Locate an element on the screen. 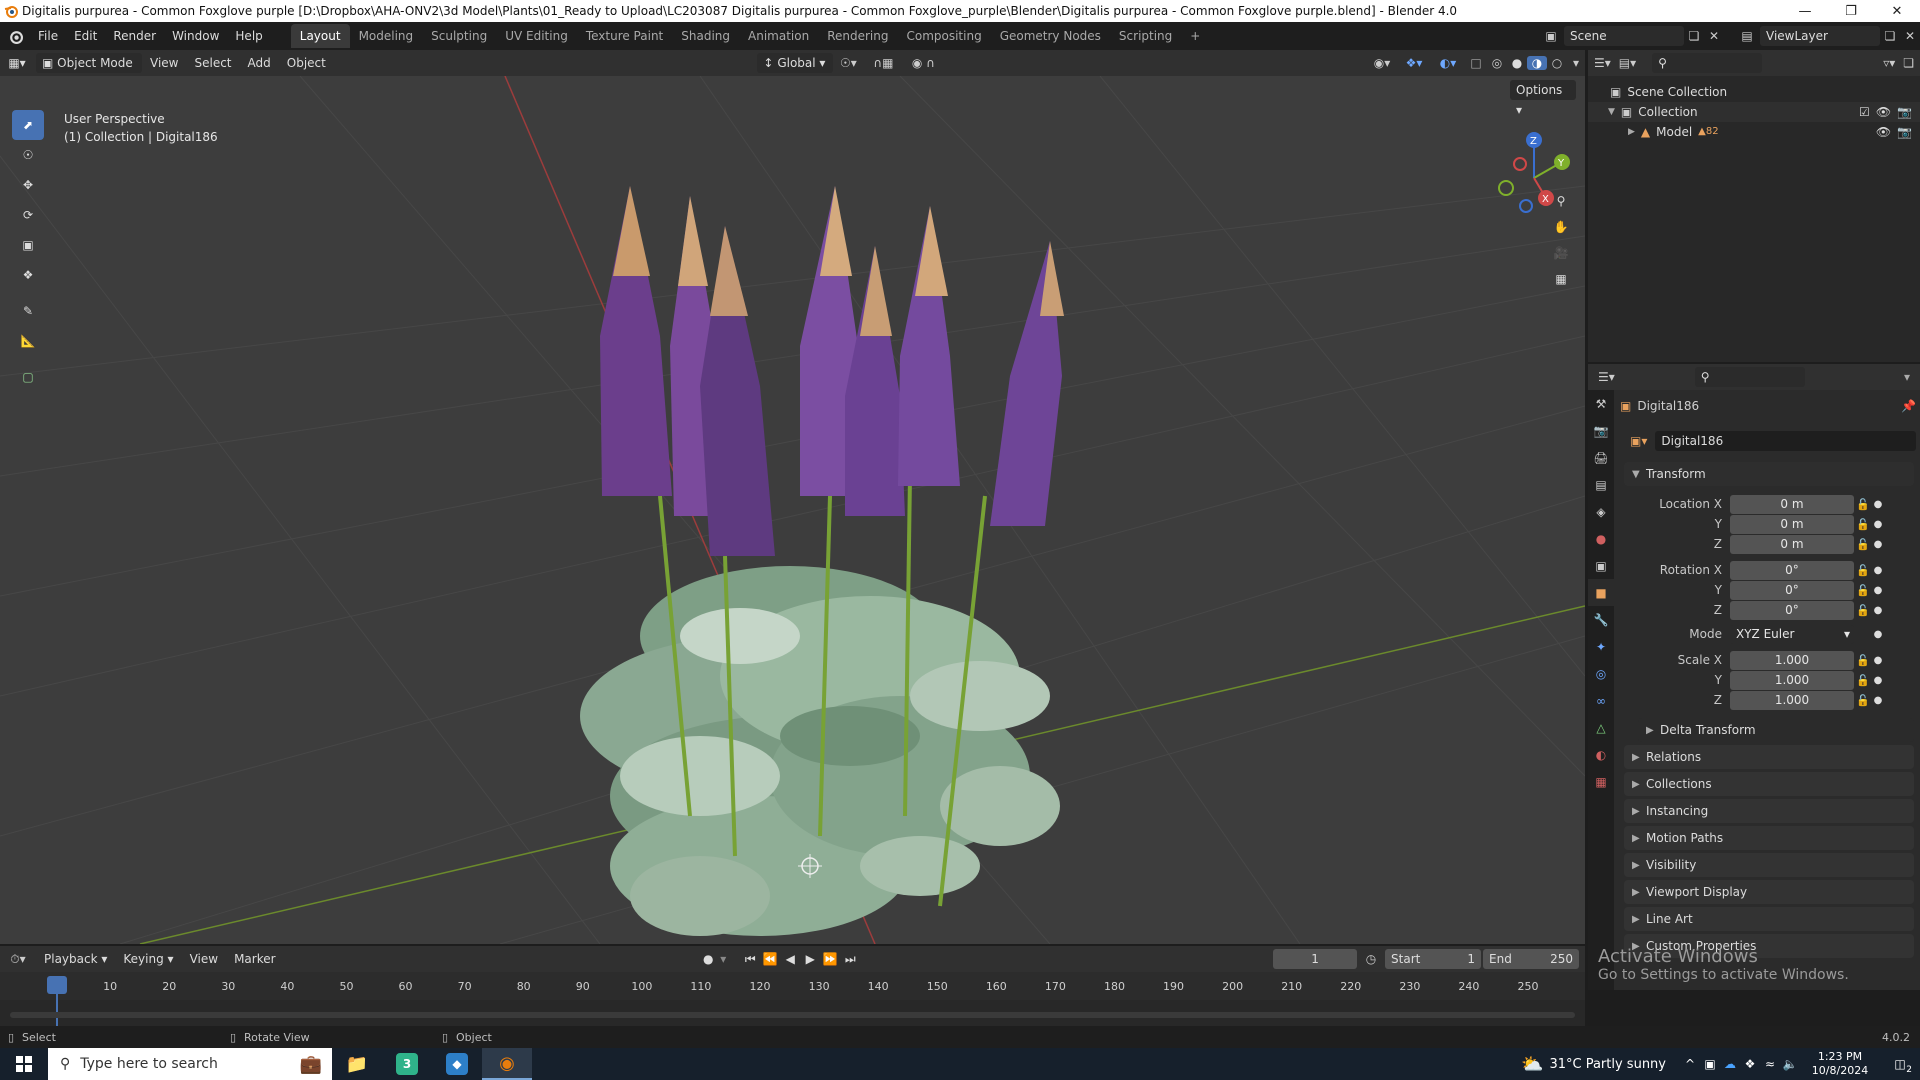 The width and height of the screenshot is (1920, 1080). location-y-field: 0 m is located at coordinates (1792, 524).